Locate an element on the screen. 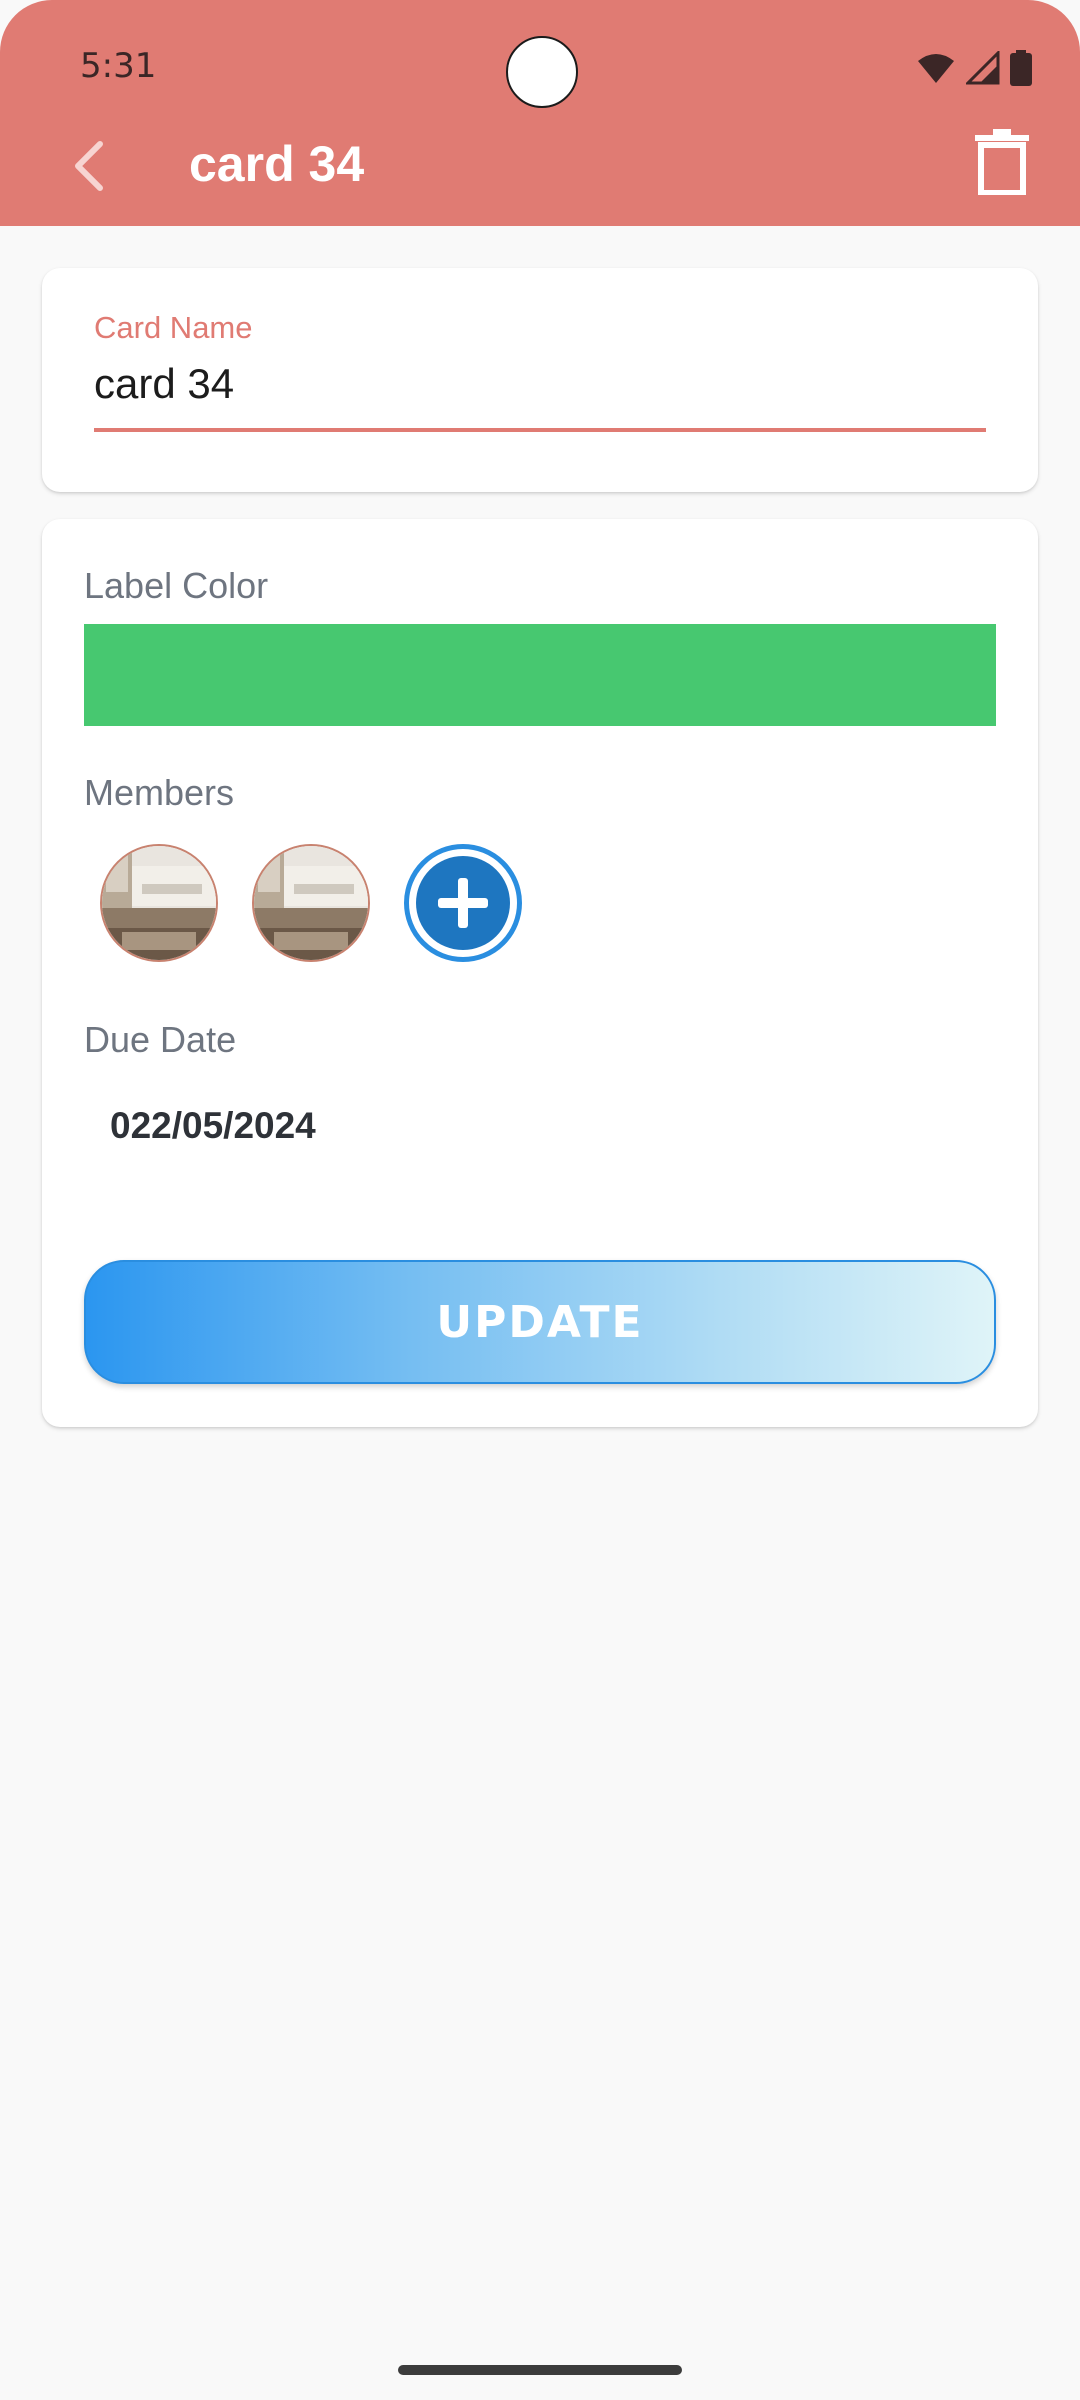 The image size is (1080, 2400). cellular-signal-icon is located at coordinates (983, 68).